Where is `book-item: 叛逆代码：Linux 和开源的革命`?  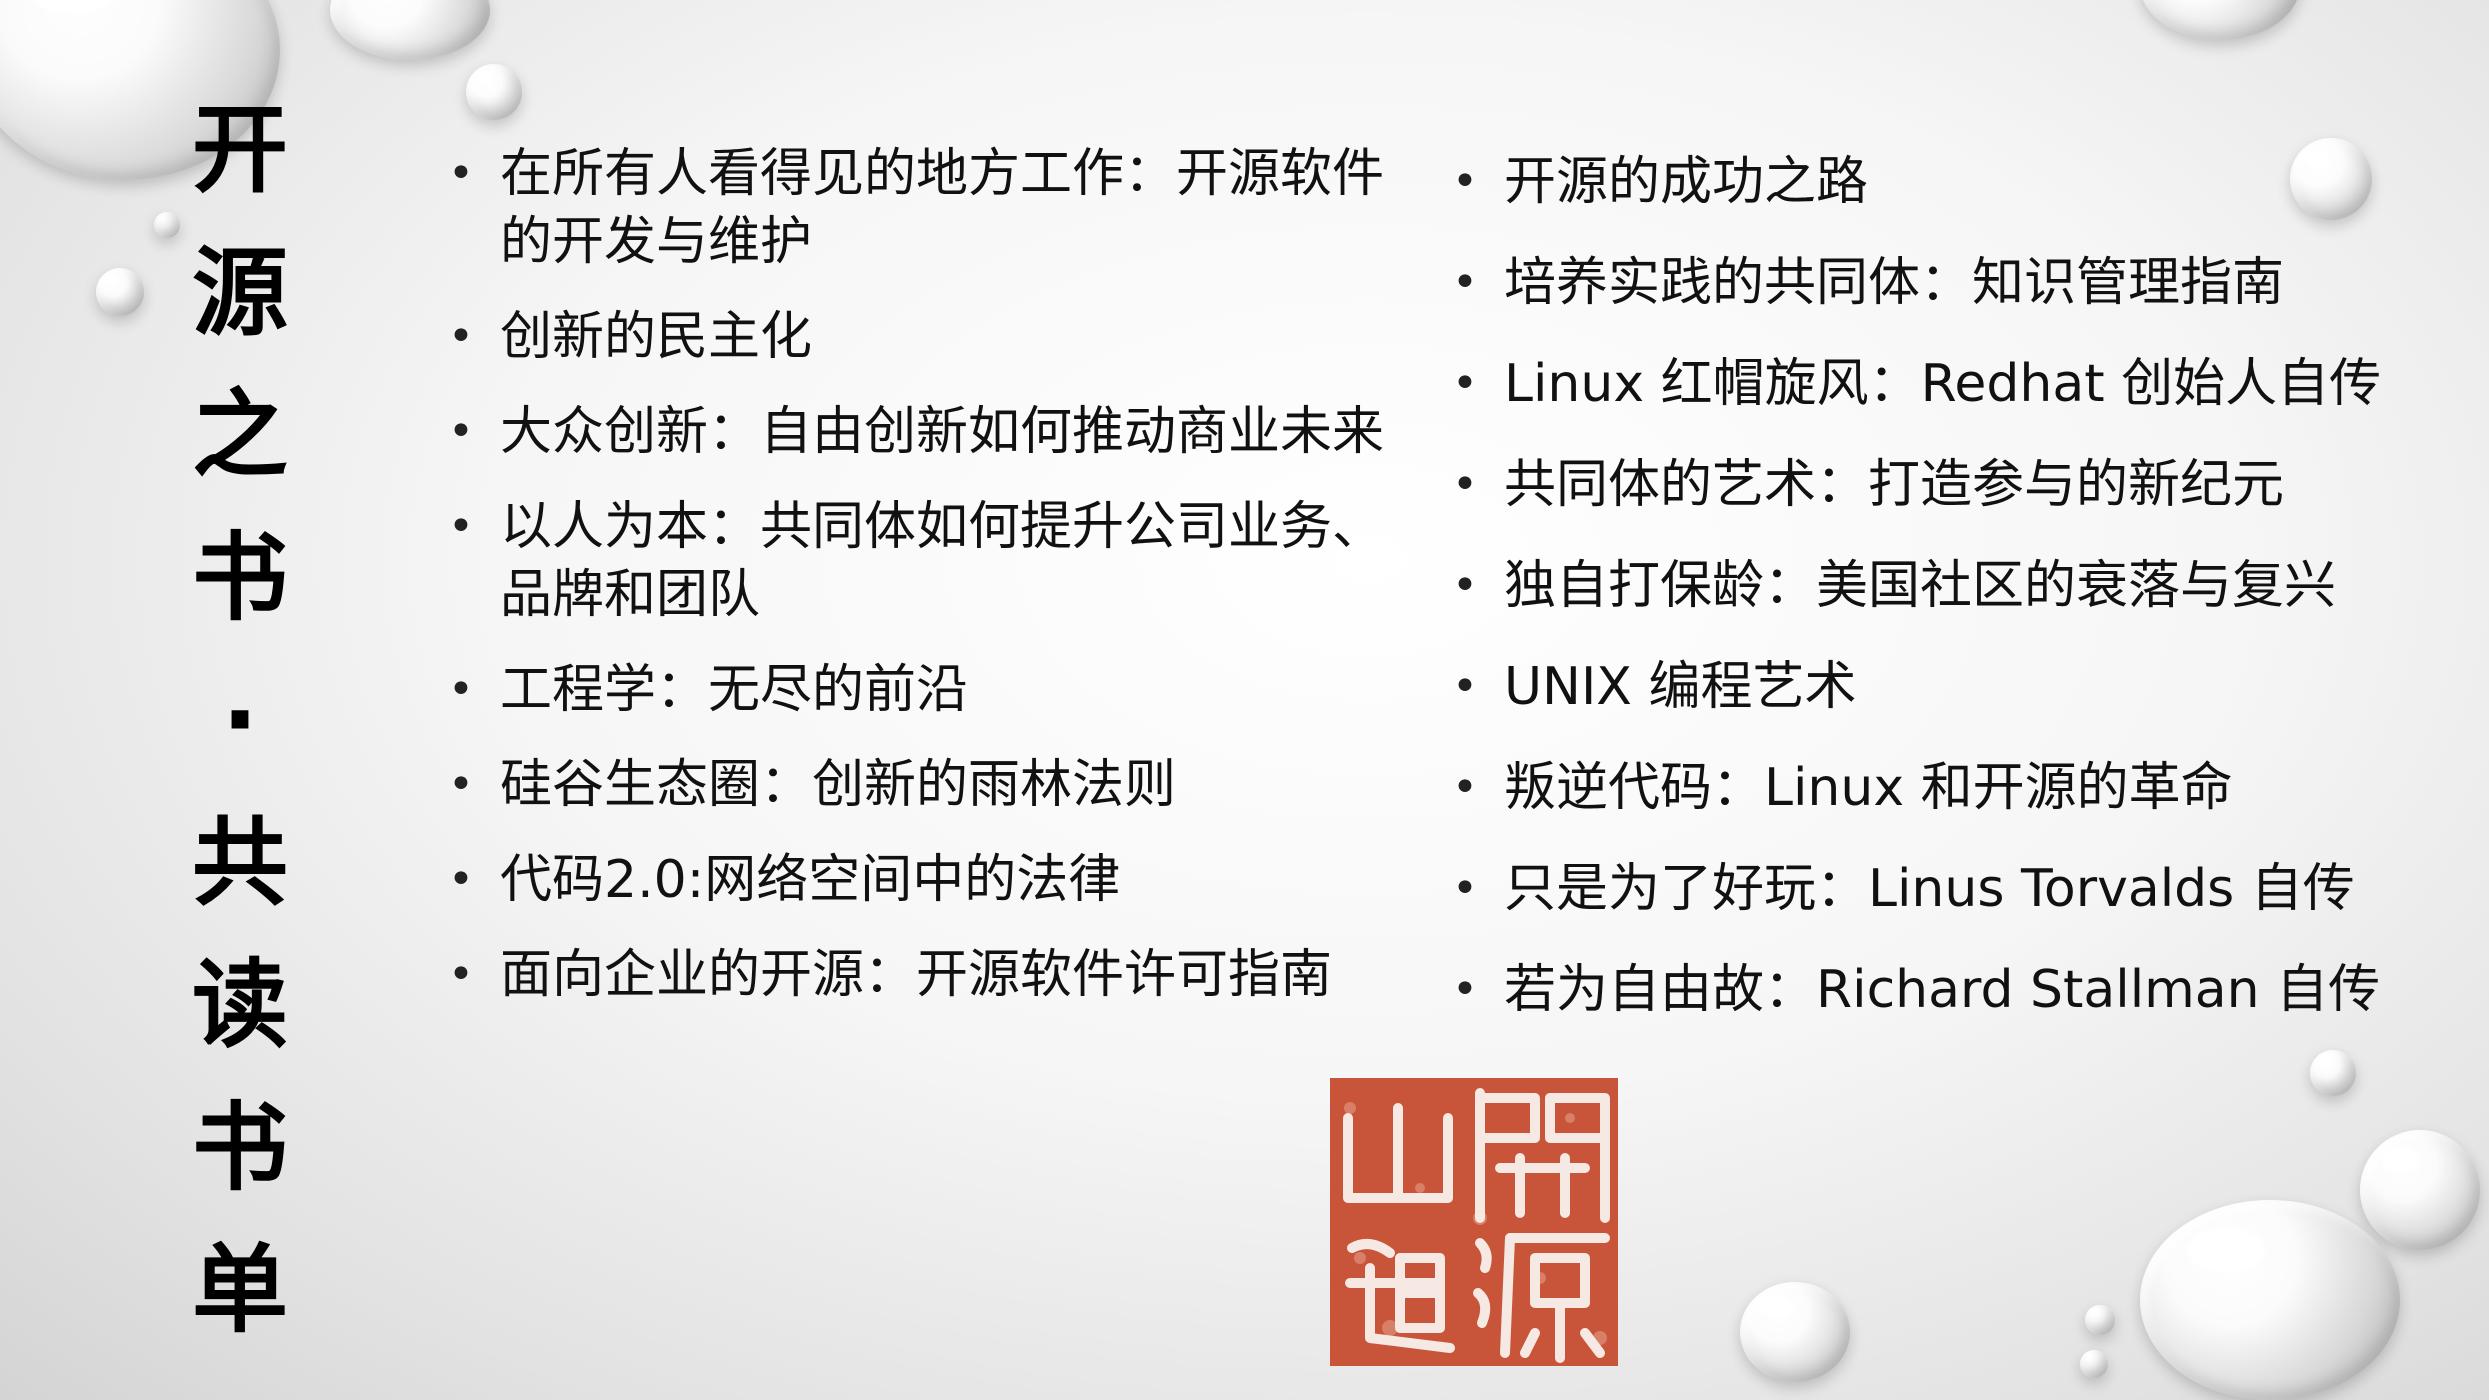
book-item: 叛逆代码：Linux 和开源的革命 is located at coordinates (1957, 788).